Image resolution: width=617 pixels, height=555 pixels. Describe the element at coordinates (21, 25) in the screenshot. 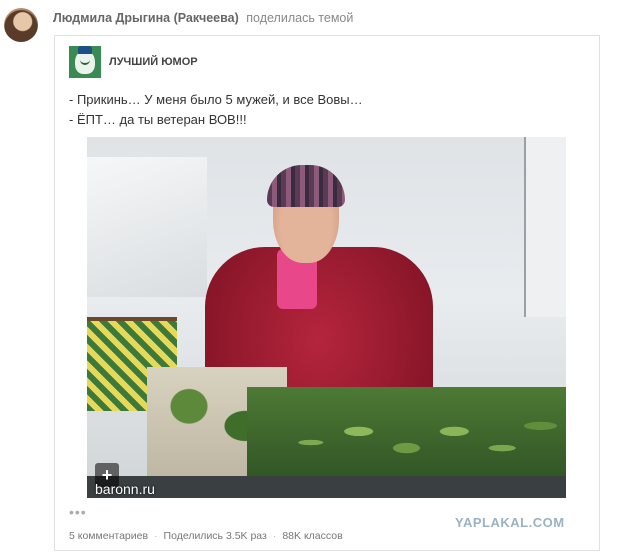

I see `user-avatar` at that location.